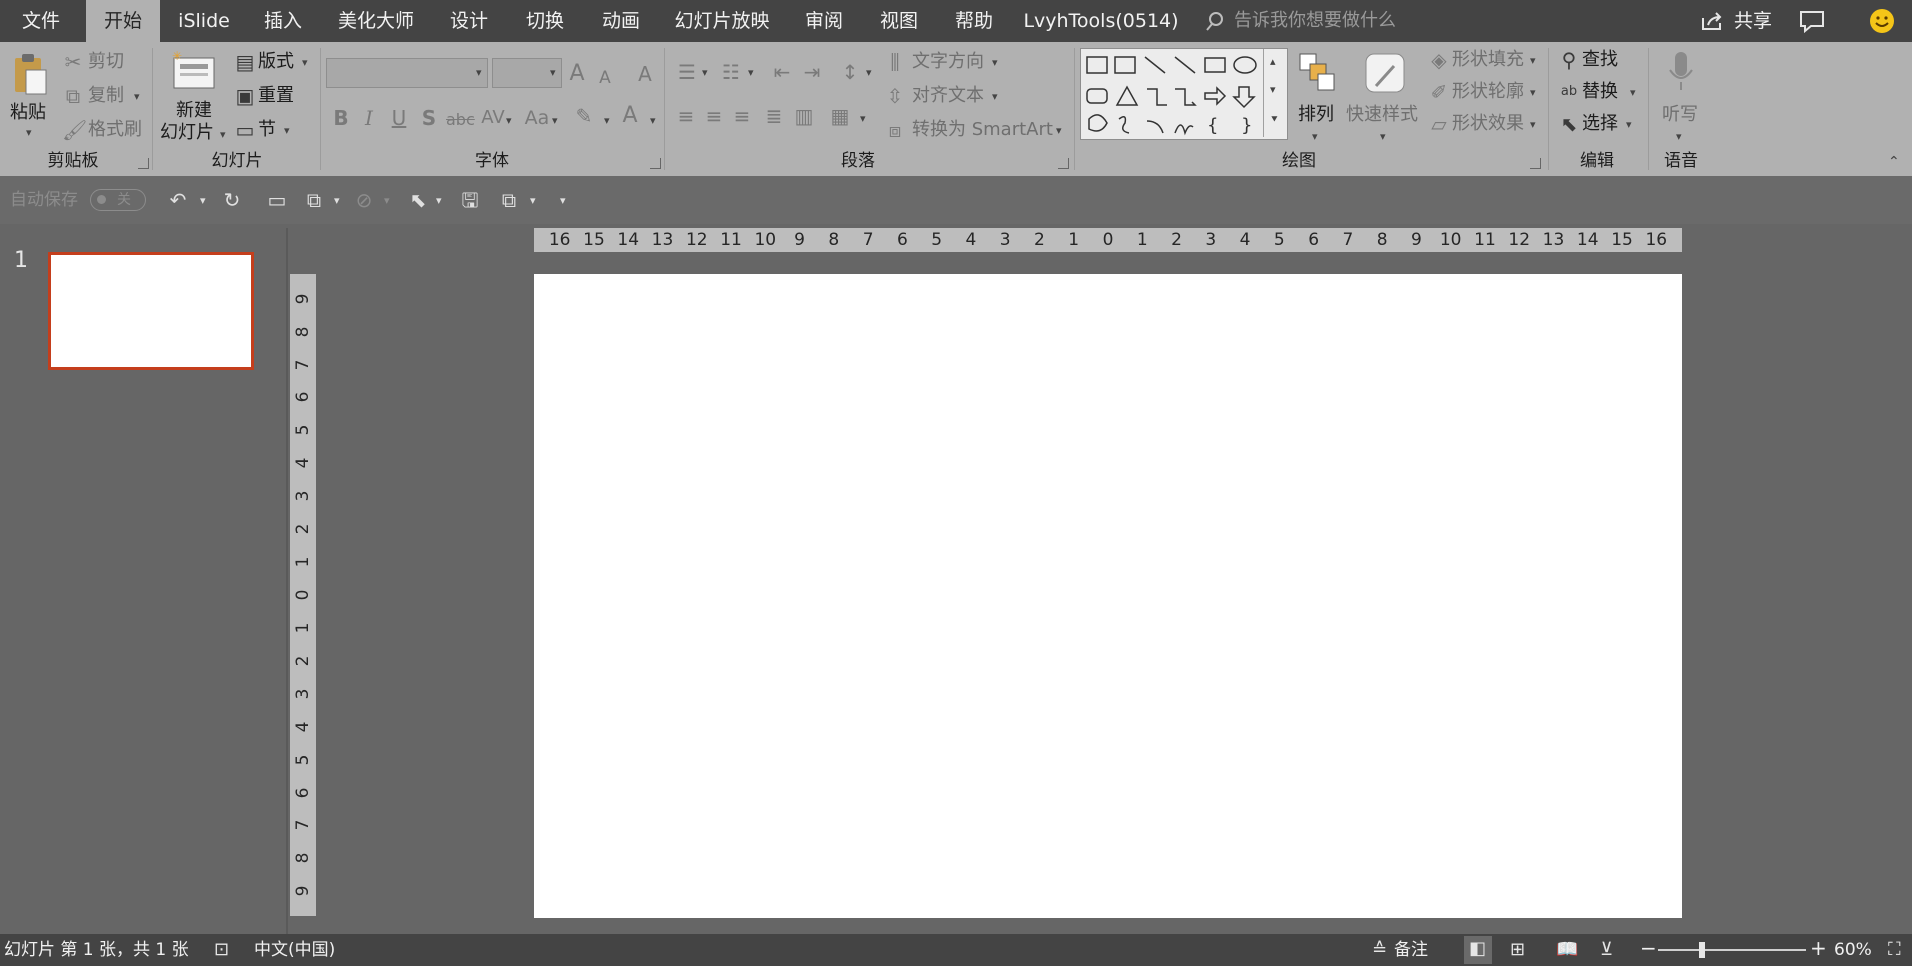  What do you see at coordinates (782, 72) in the screenshot?
I see `decrease-indent-icon: ⇤` at bounding box center [782, 72].